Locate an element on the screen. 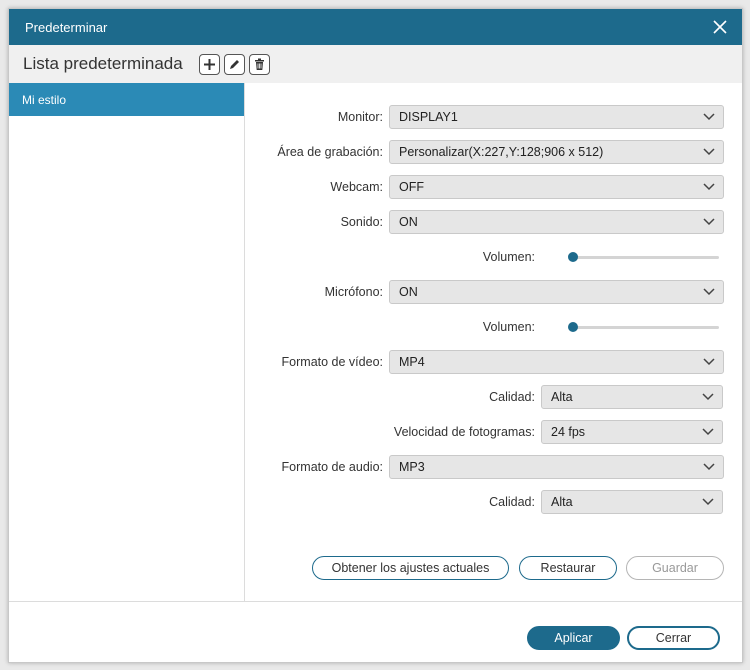 Image resolution: width=750 pixels, height=670 pixels. delete-preset-button is located at coordinates (259, 64).